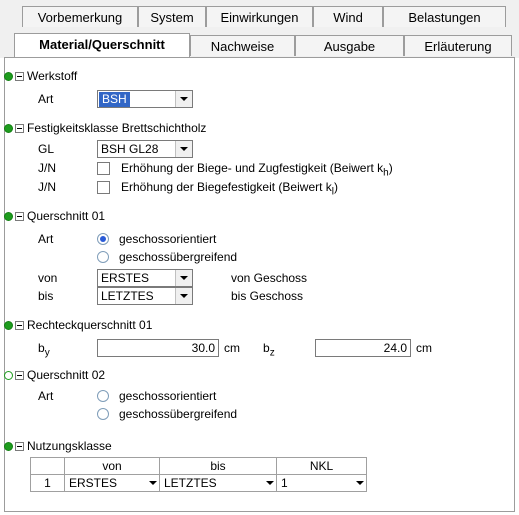  I want to click on biege-zugfestigkeit-checkbox, so click(103, 168).